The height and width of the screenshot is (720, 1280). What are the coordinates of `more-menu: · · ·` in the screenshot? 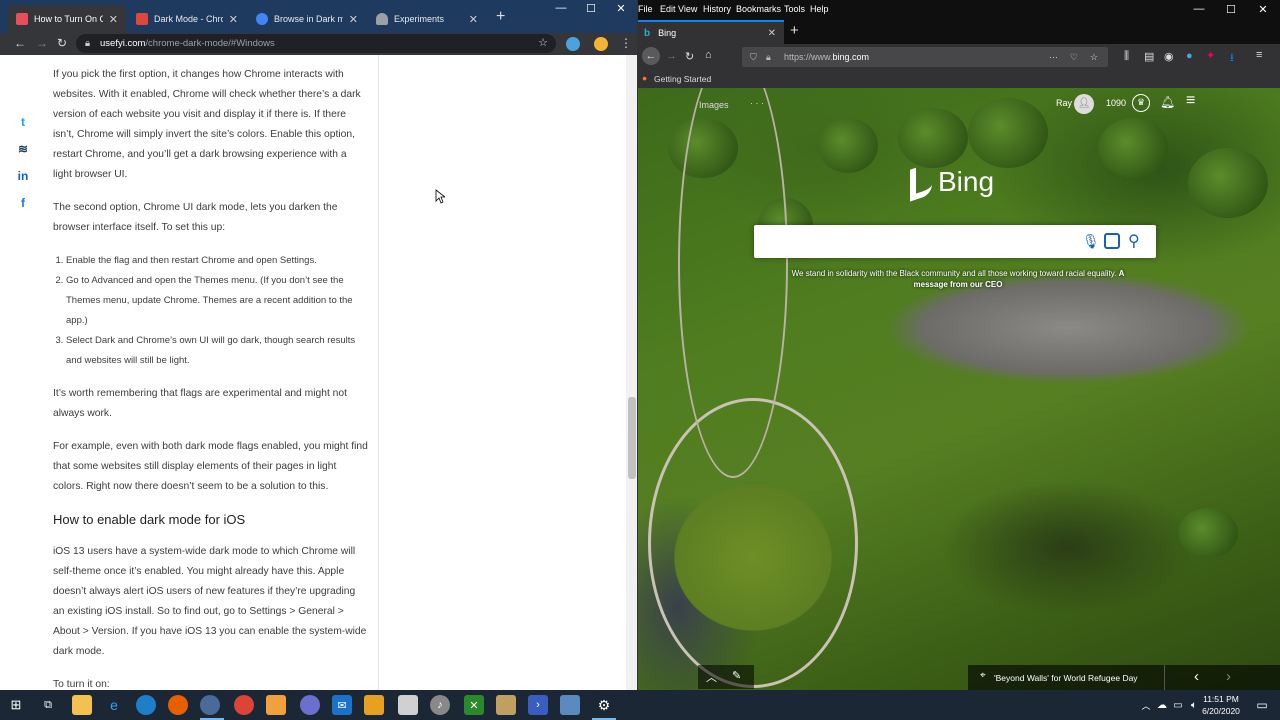 It's located at (757, 103).